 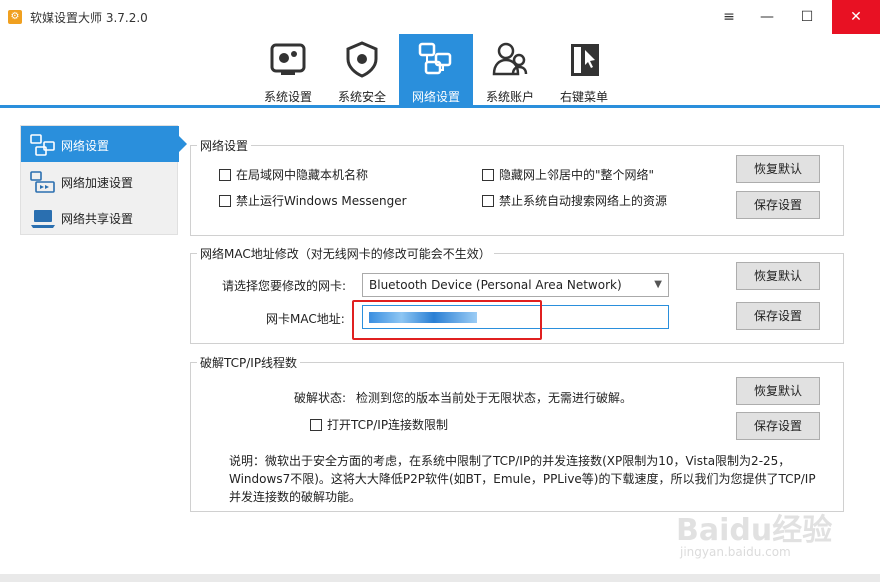 I want to click on watermark-brand: Baidu经验, so click(x=754, y=530).